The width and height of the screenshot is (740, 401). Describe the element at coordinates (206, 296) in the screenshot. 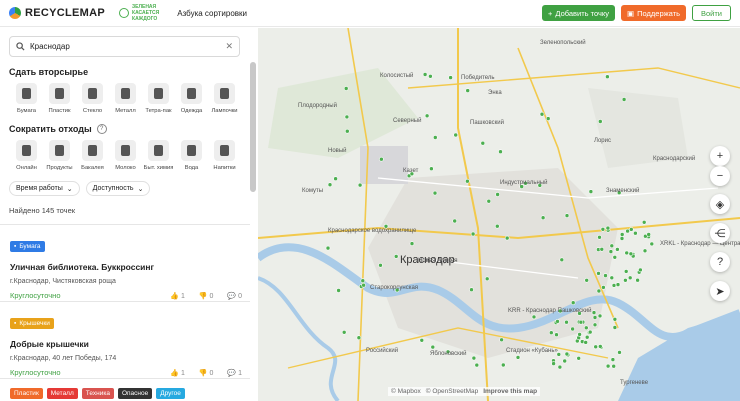

I see `dislike-button: 👎 0` at that location.